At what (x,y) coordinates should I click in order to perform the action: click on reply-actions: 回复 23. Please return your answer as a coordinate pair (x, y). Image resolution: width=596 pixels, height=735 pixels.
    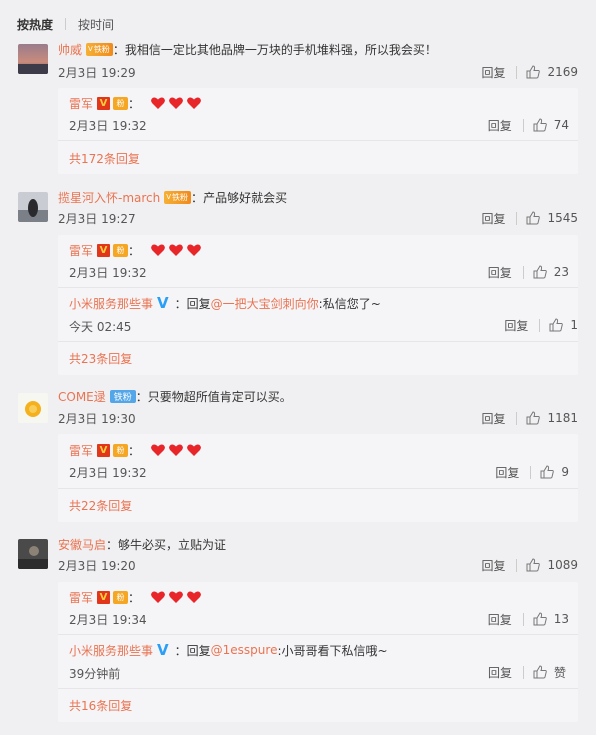
    Looking at the image, I should click on (528, 272).